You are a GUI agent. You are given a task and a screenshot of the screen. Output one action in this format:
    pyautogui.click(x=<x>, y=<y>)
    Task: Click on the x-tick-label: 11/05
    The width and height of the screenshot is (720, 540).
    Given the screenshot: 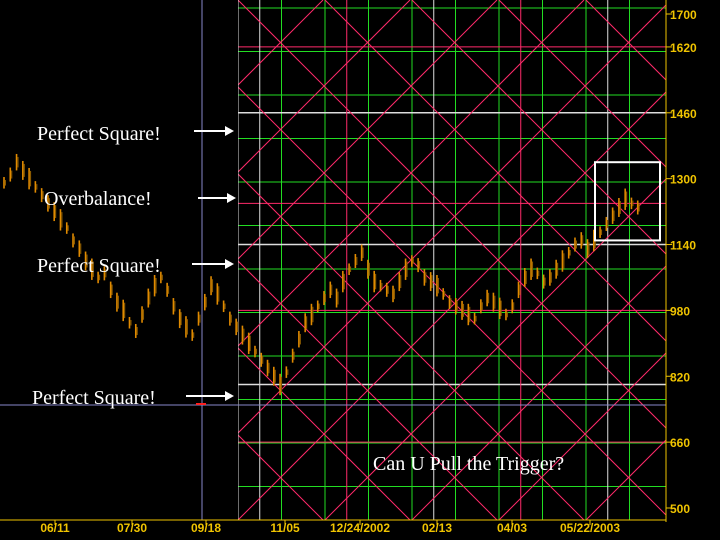 What is the action you would take?
    pyautogui.click(x=285, y=528)
    